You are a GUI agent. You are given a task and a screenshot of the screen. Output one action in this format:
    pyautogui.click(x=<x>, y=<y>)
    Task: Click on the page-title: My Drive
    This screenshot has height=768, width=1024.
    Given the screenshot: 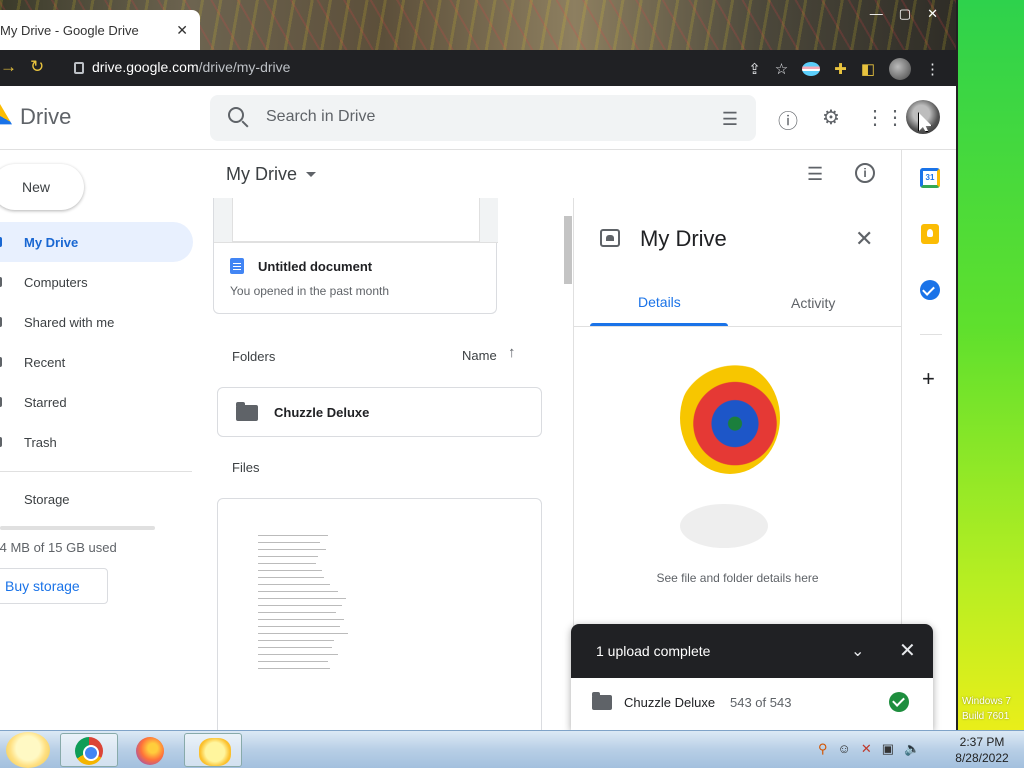 What is the action you would take?
    pyautogui.click(x=261, y=174)
    